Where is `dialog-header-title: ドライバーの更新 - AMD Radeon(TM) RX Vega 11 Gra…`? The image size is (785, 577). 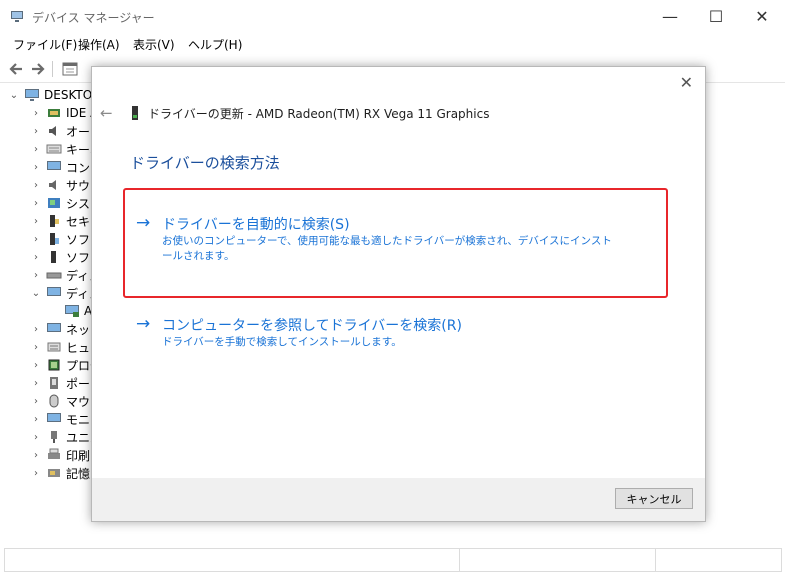
dialog-header-title: ドライバーの更新 - AMD Radeon(TM) RX Vega 11 Gra… is located at coordinates (319, 114).